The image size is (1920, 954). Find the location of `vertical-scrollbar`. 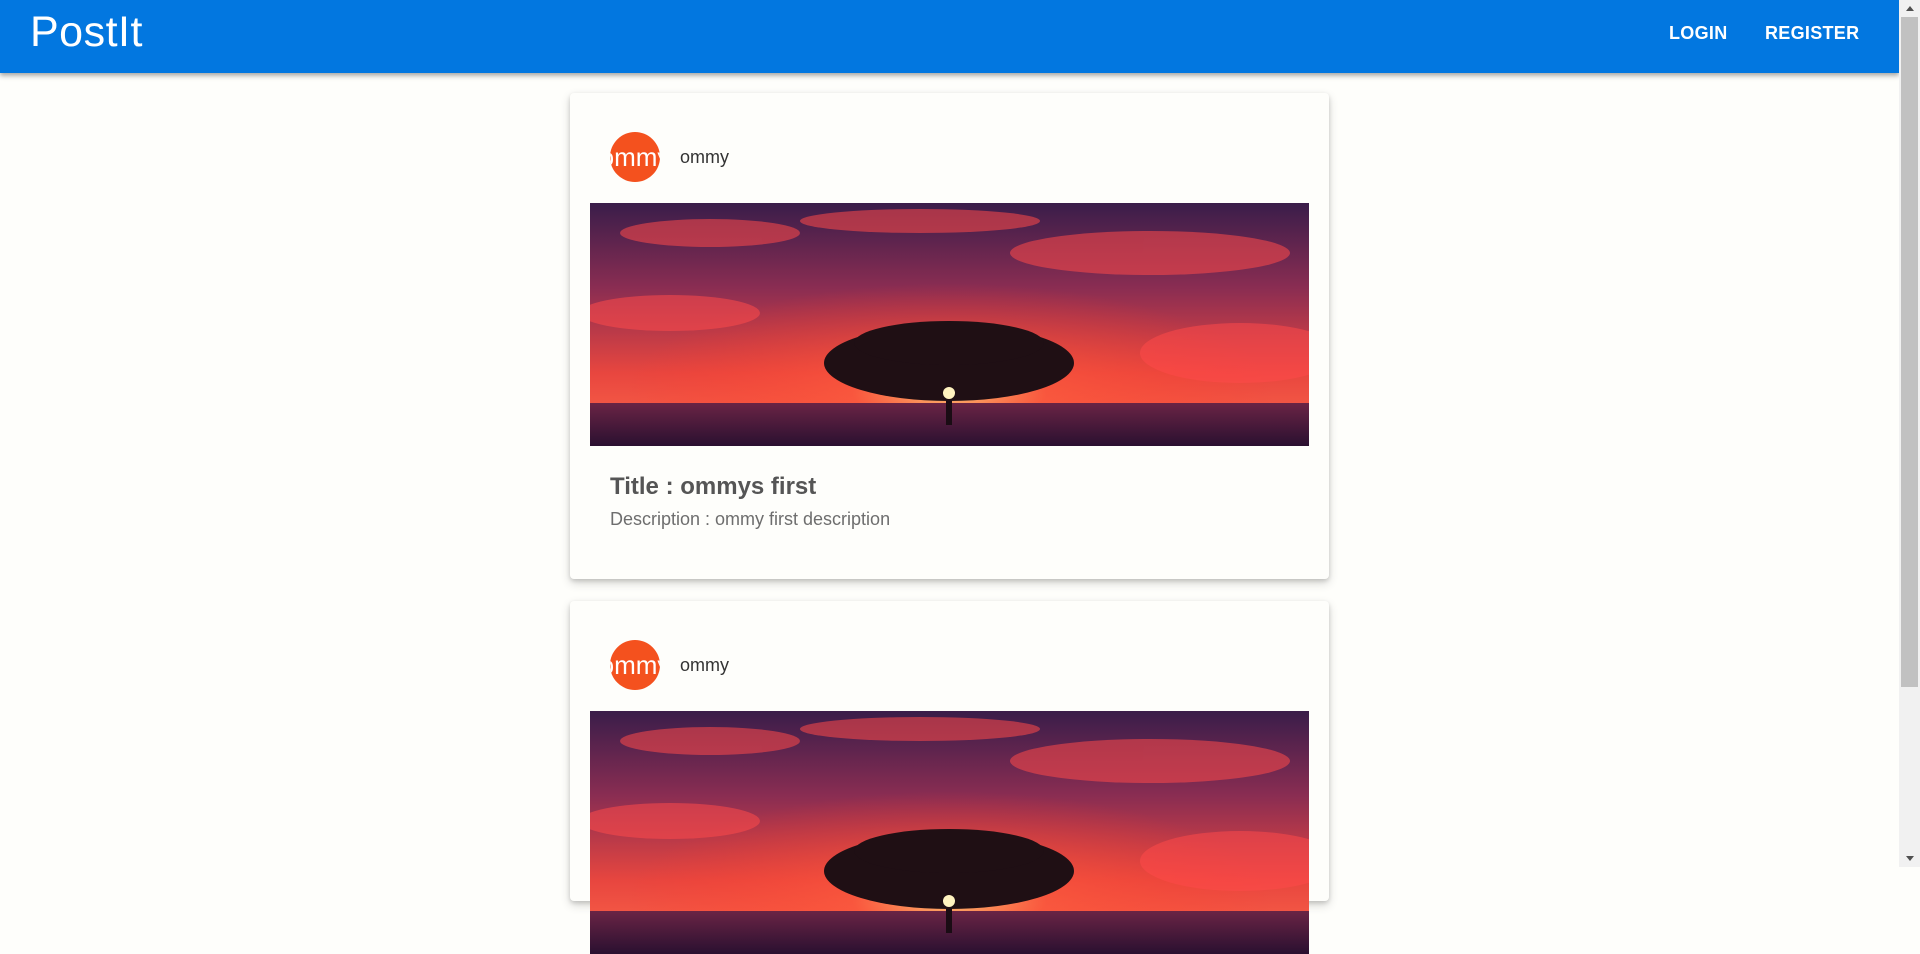

vertical-scrollbar is located at coordinates (1909, 433).